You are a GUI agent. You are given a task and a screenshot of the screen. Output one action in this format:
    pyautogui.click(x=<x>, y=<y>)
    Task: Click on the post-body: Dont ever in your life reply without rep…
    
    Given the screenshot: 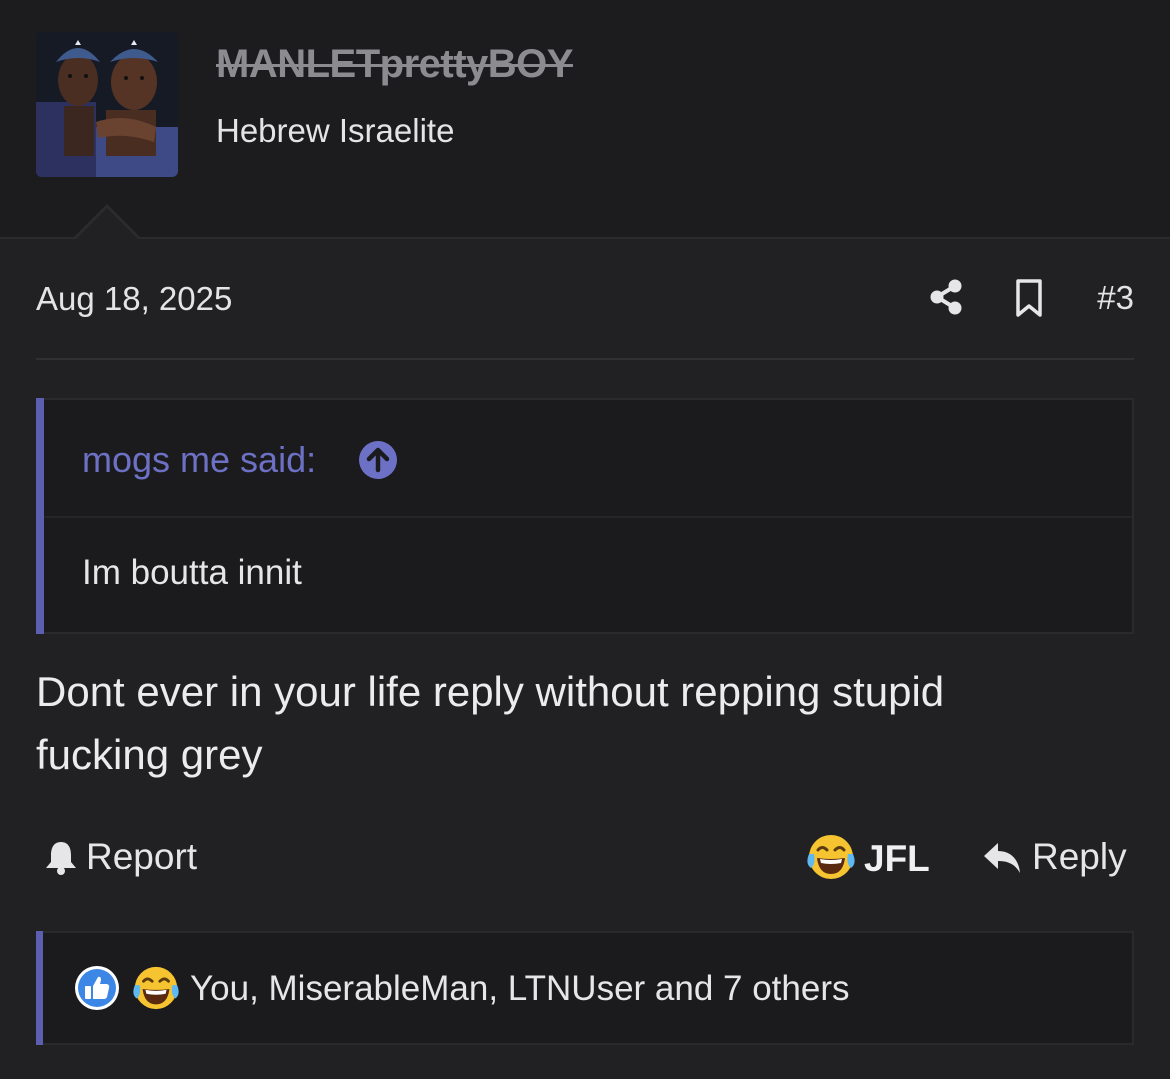 What is the action you would take?
    pyautogui.click(x=586, y=723)
    